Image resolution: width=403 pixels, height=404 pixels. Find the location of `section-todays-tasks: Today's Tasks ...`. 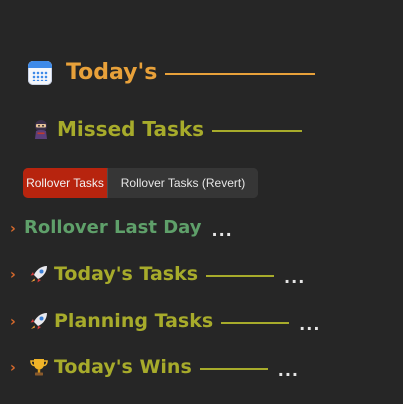

section-todays-tasks: Today's Tasks ... is located at coordinates (166, 275).